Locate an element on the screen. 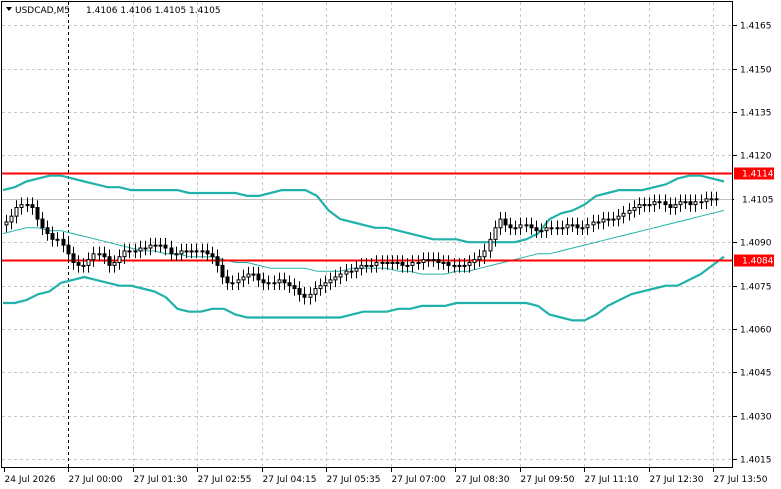 This screenshot has height=489, width=781. y-tick-label: 1.4165 is located at coordinates (756, 27).